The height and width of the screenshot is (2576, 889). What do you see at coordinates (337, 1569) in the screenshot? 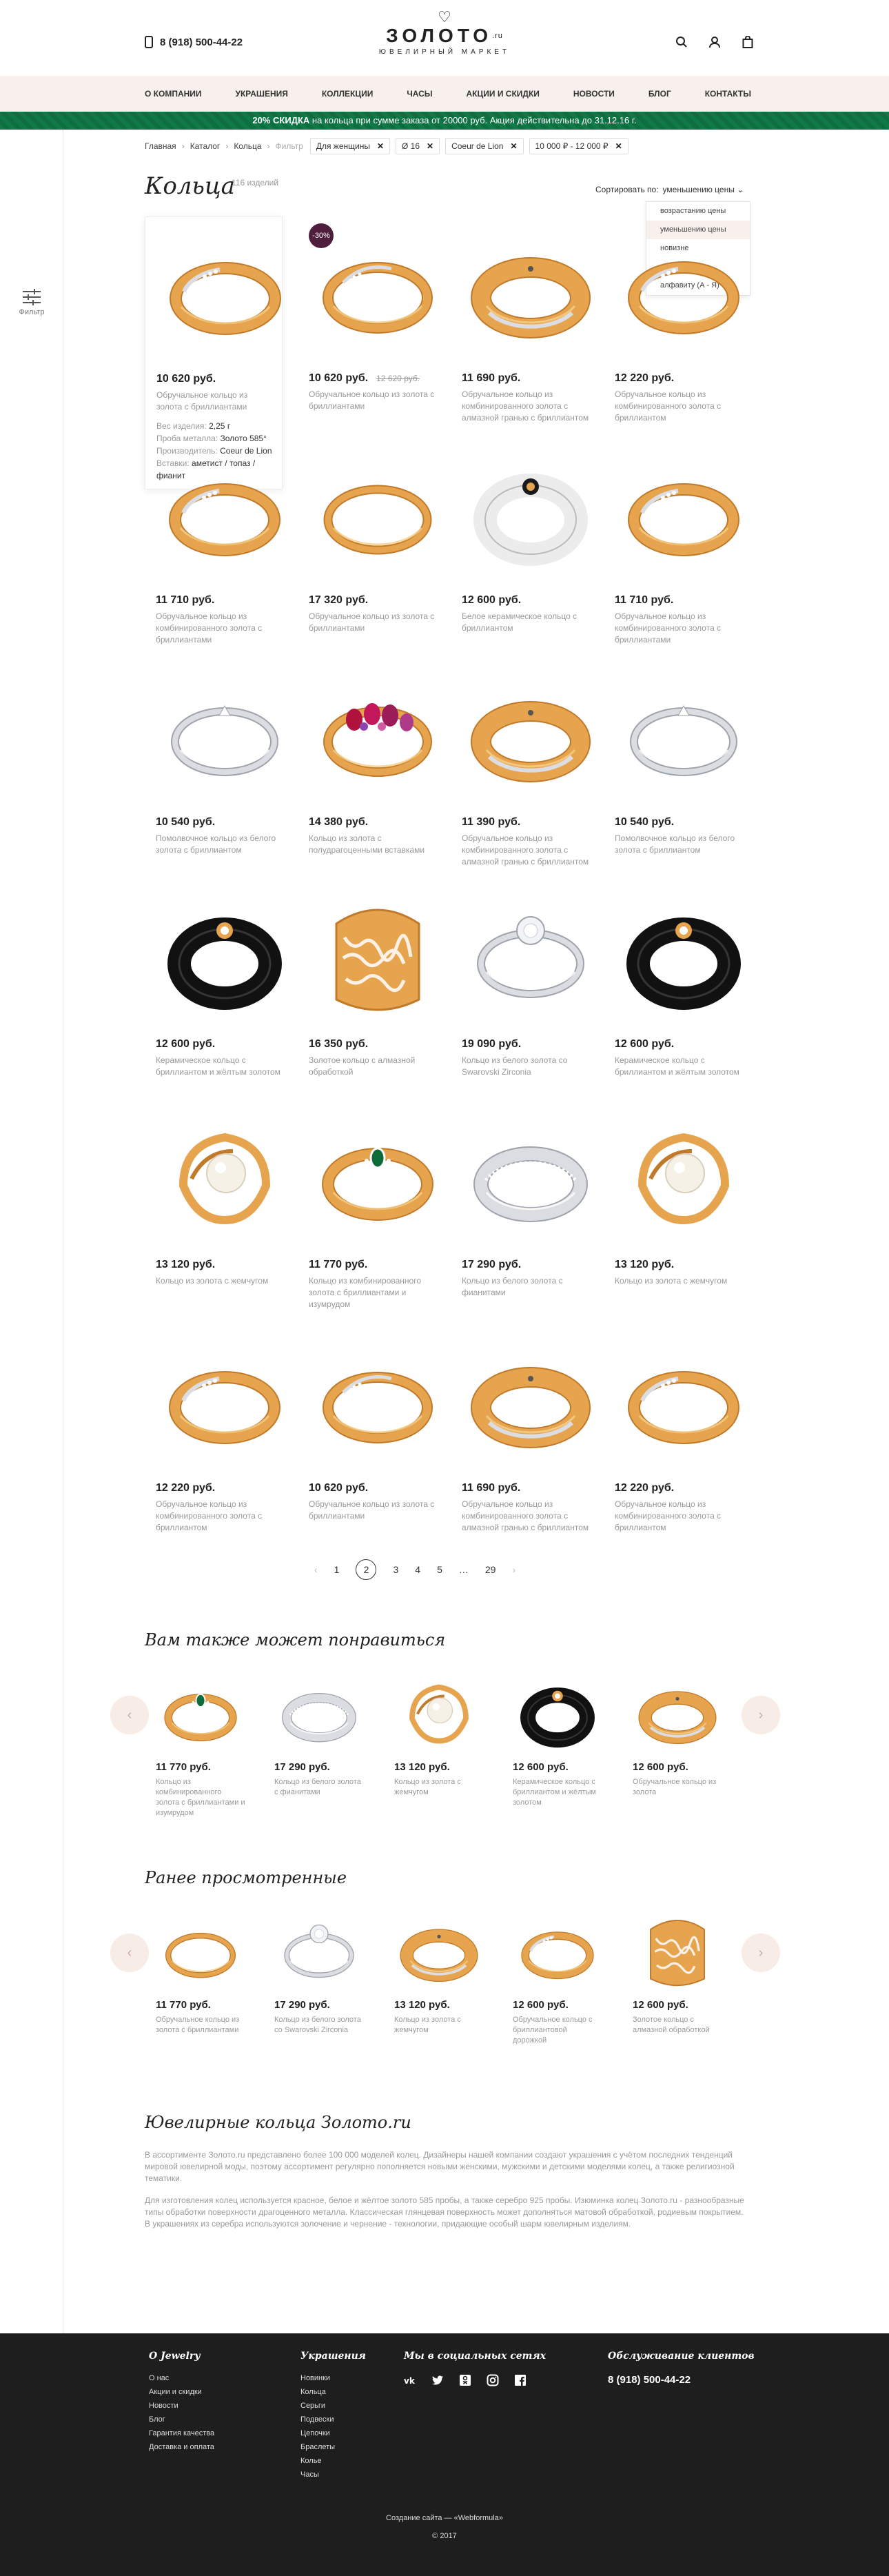
I see `page-link: 1` at bounding box center [337, 1569].